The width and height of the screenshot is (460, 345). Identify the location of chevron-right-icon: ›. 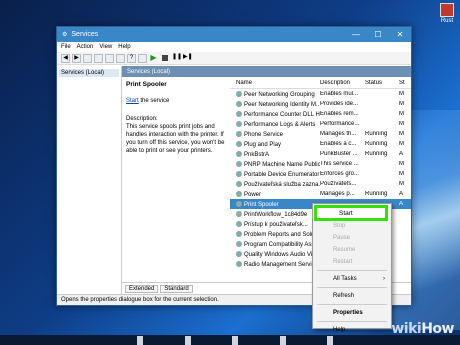
(384, 279).